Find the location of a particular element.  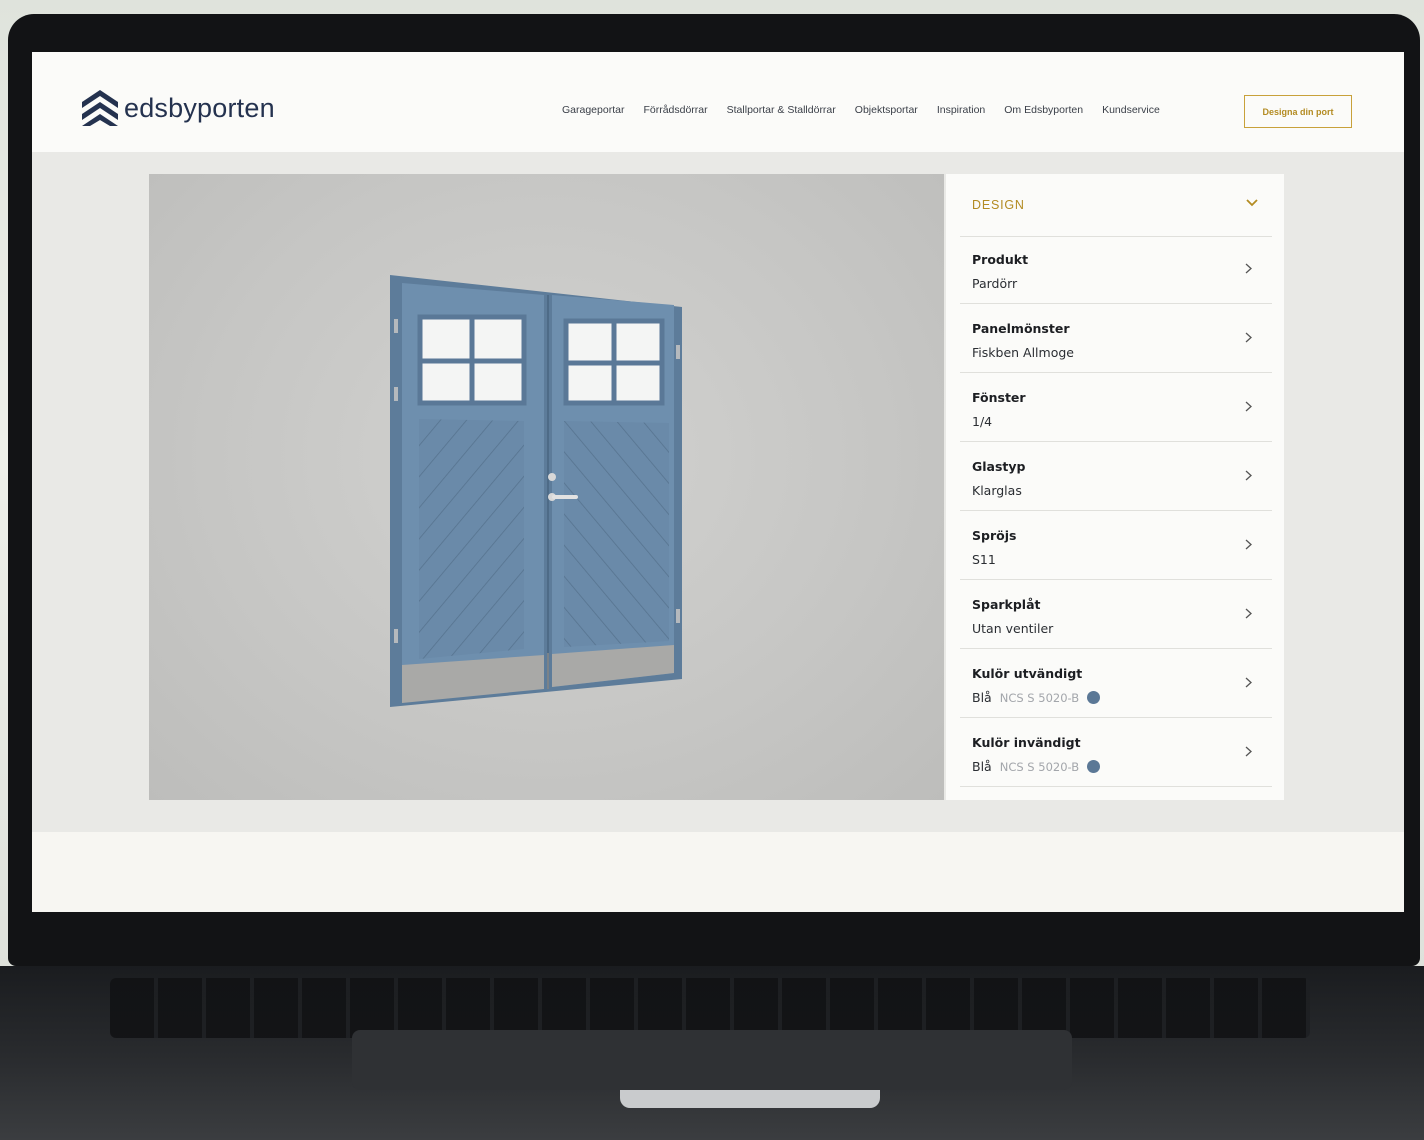

window-left is located at coordinates (472, 360).